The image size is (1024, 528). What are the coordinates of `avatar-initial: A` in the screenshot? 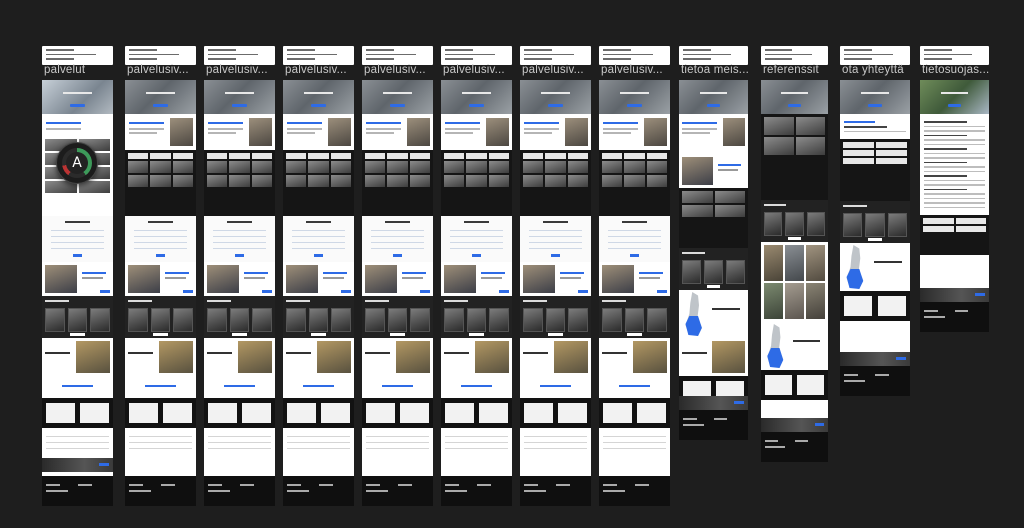 It's located at (77, 163).